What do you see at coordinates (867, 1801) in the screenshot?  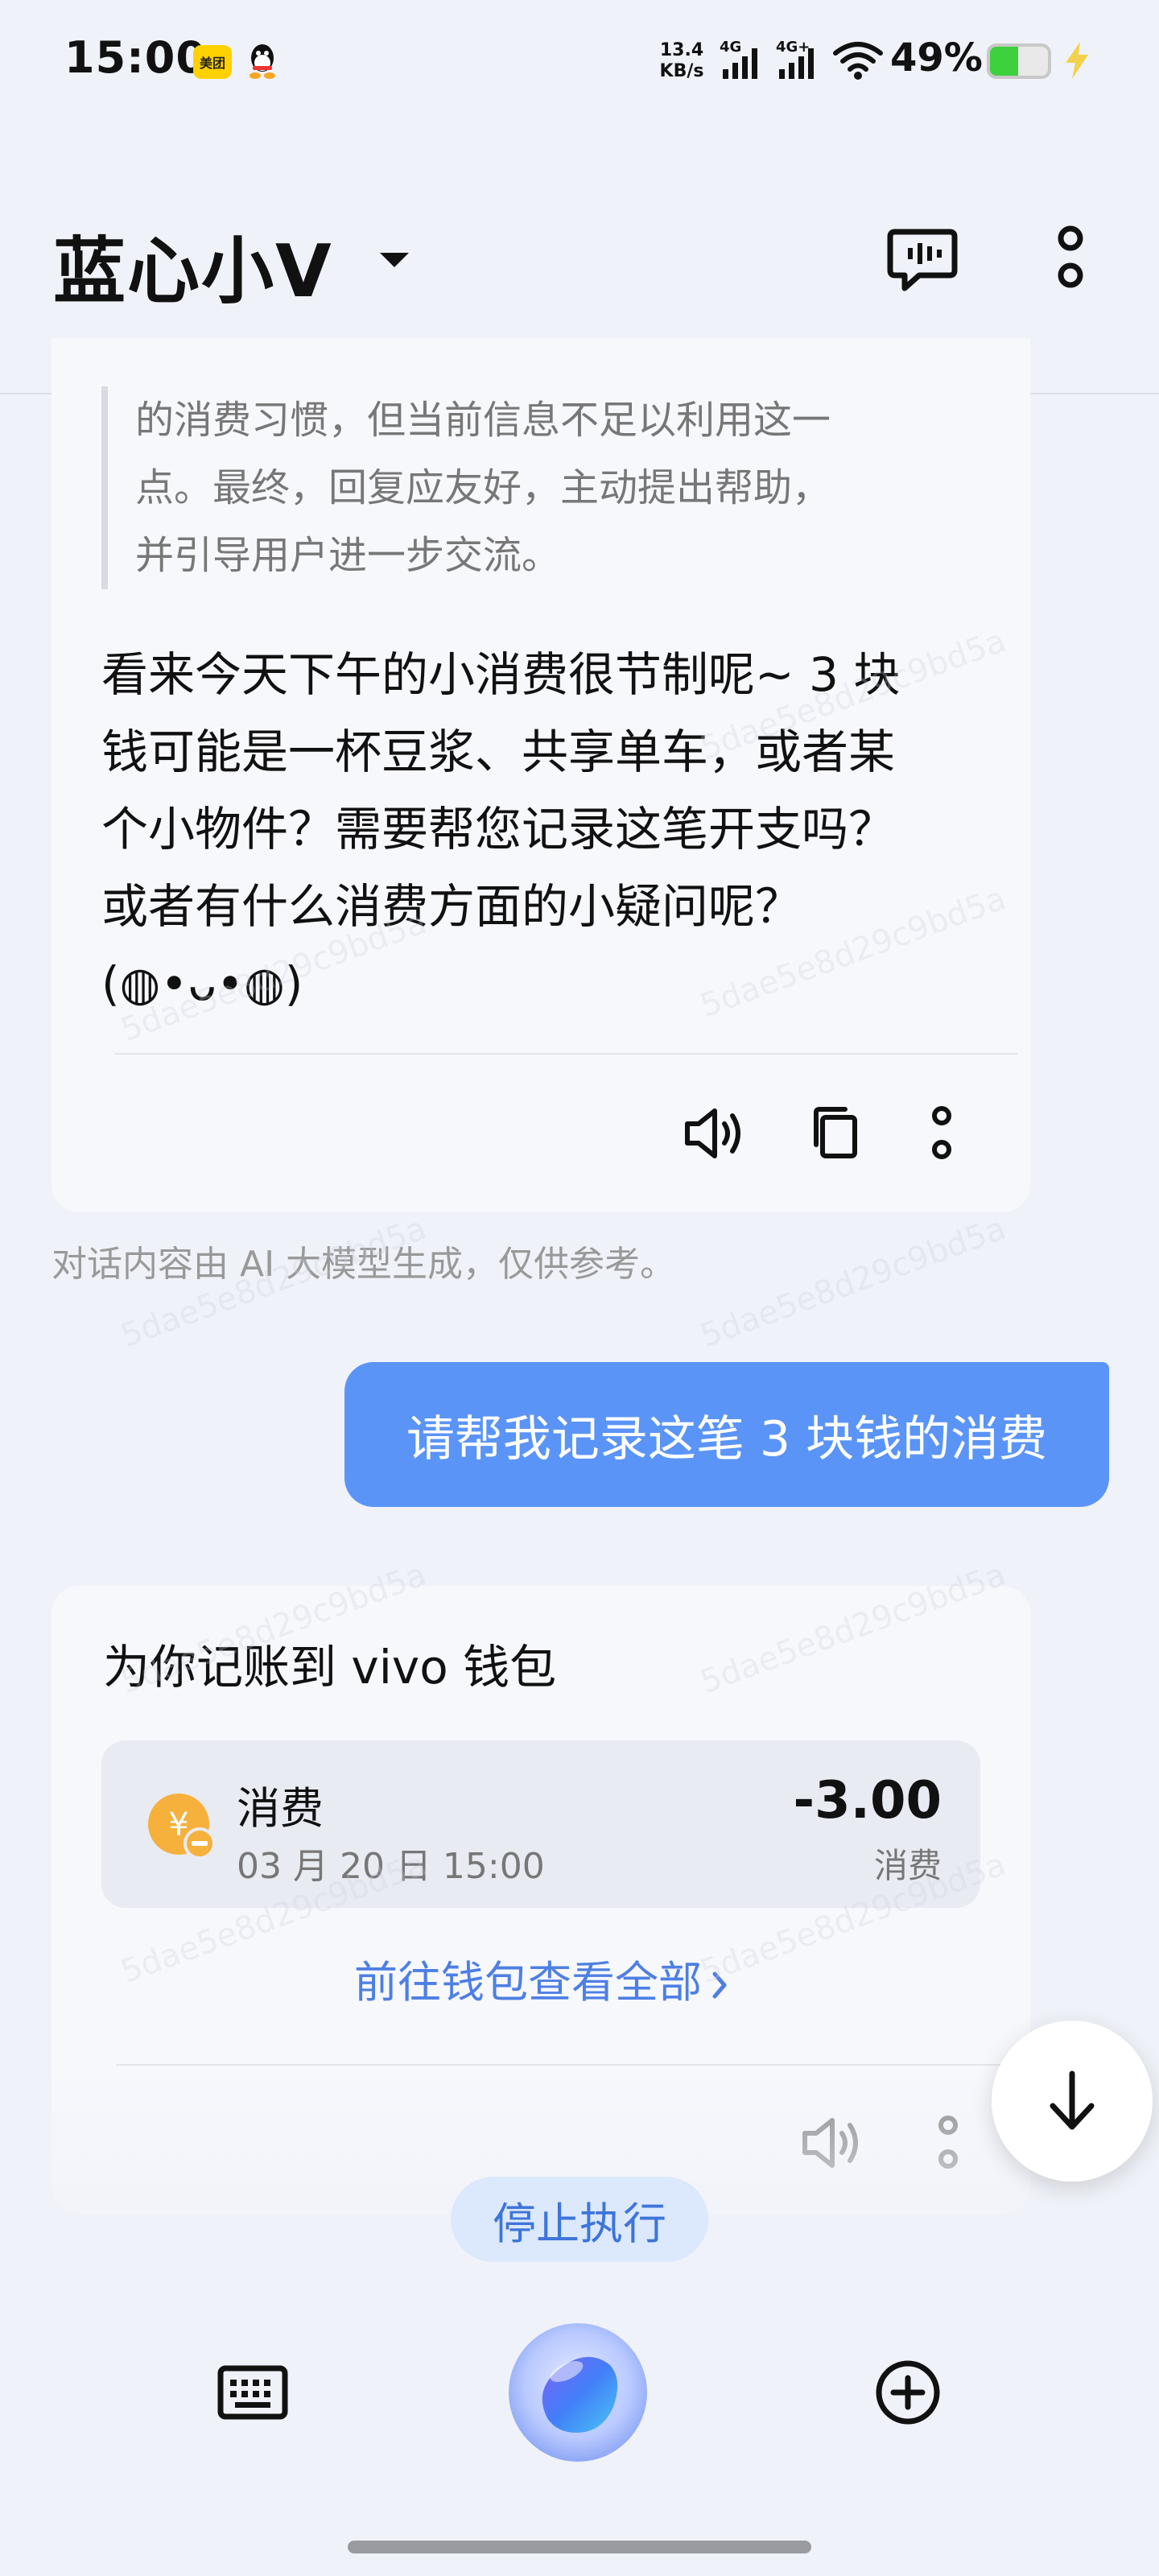 I see `transaction-amount: -3.00` at bounding box center [867, 1801].